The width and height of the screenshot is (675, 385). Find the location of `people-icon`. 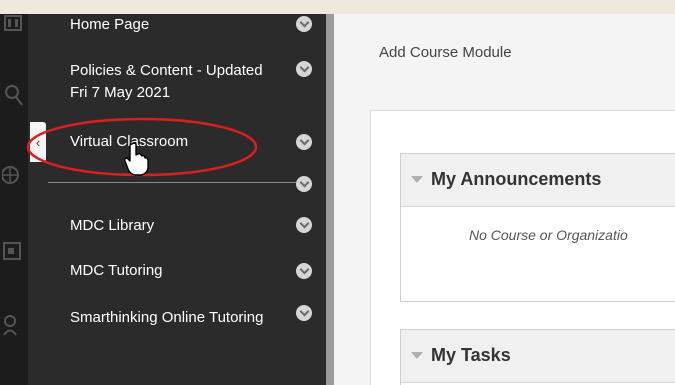

people-icon is located at coordinates (13, 95).